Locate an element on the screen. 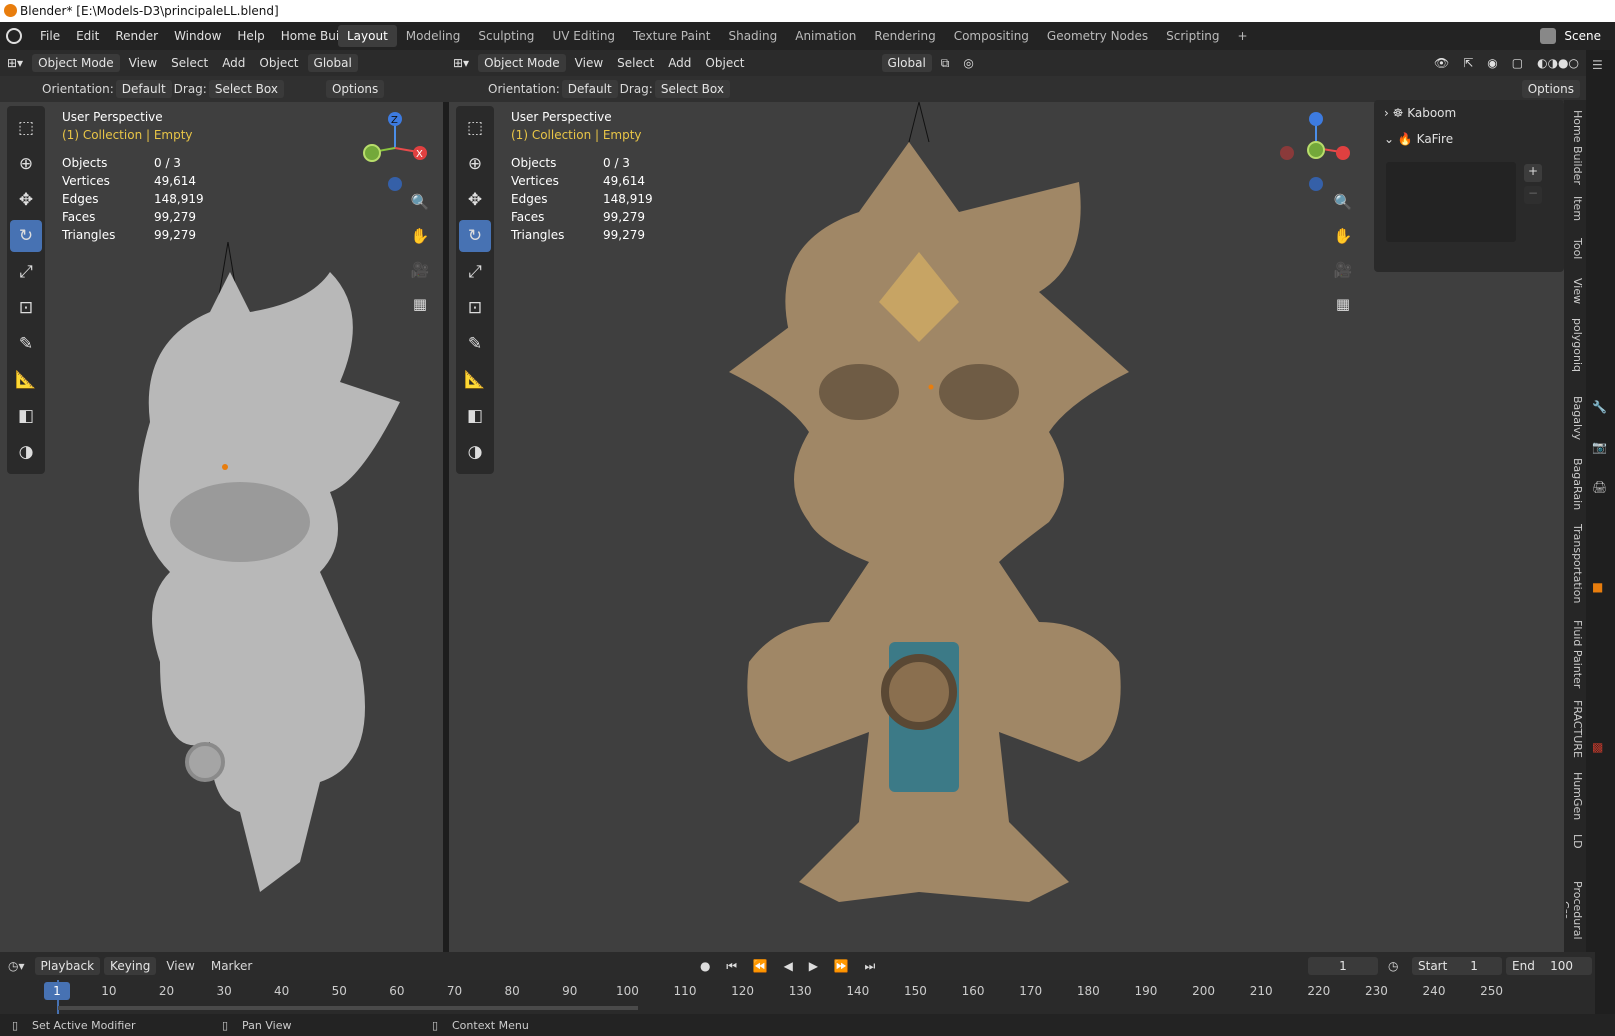 The height and width of the screenshot is (1036, 1615). tab-bagalvy: Bagalvy is located at coordinates (1575, 418).